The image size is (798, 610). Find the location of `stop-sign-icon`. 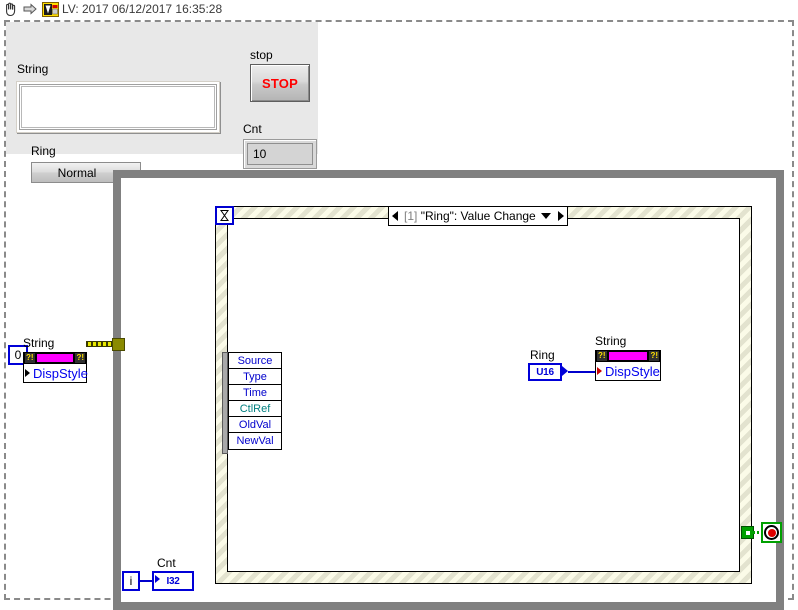

stop-sign-icon is located at coordinates (771, 532).